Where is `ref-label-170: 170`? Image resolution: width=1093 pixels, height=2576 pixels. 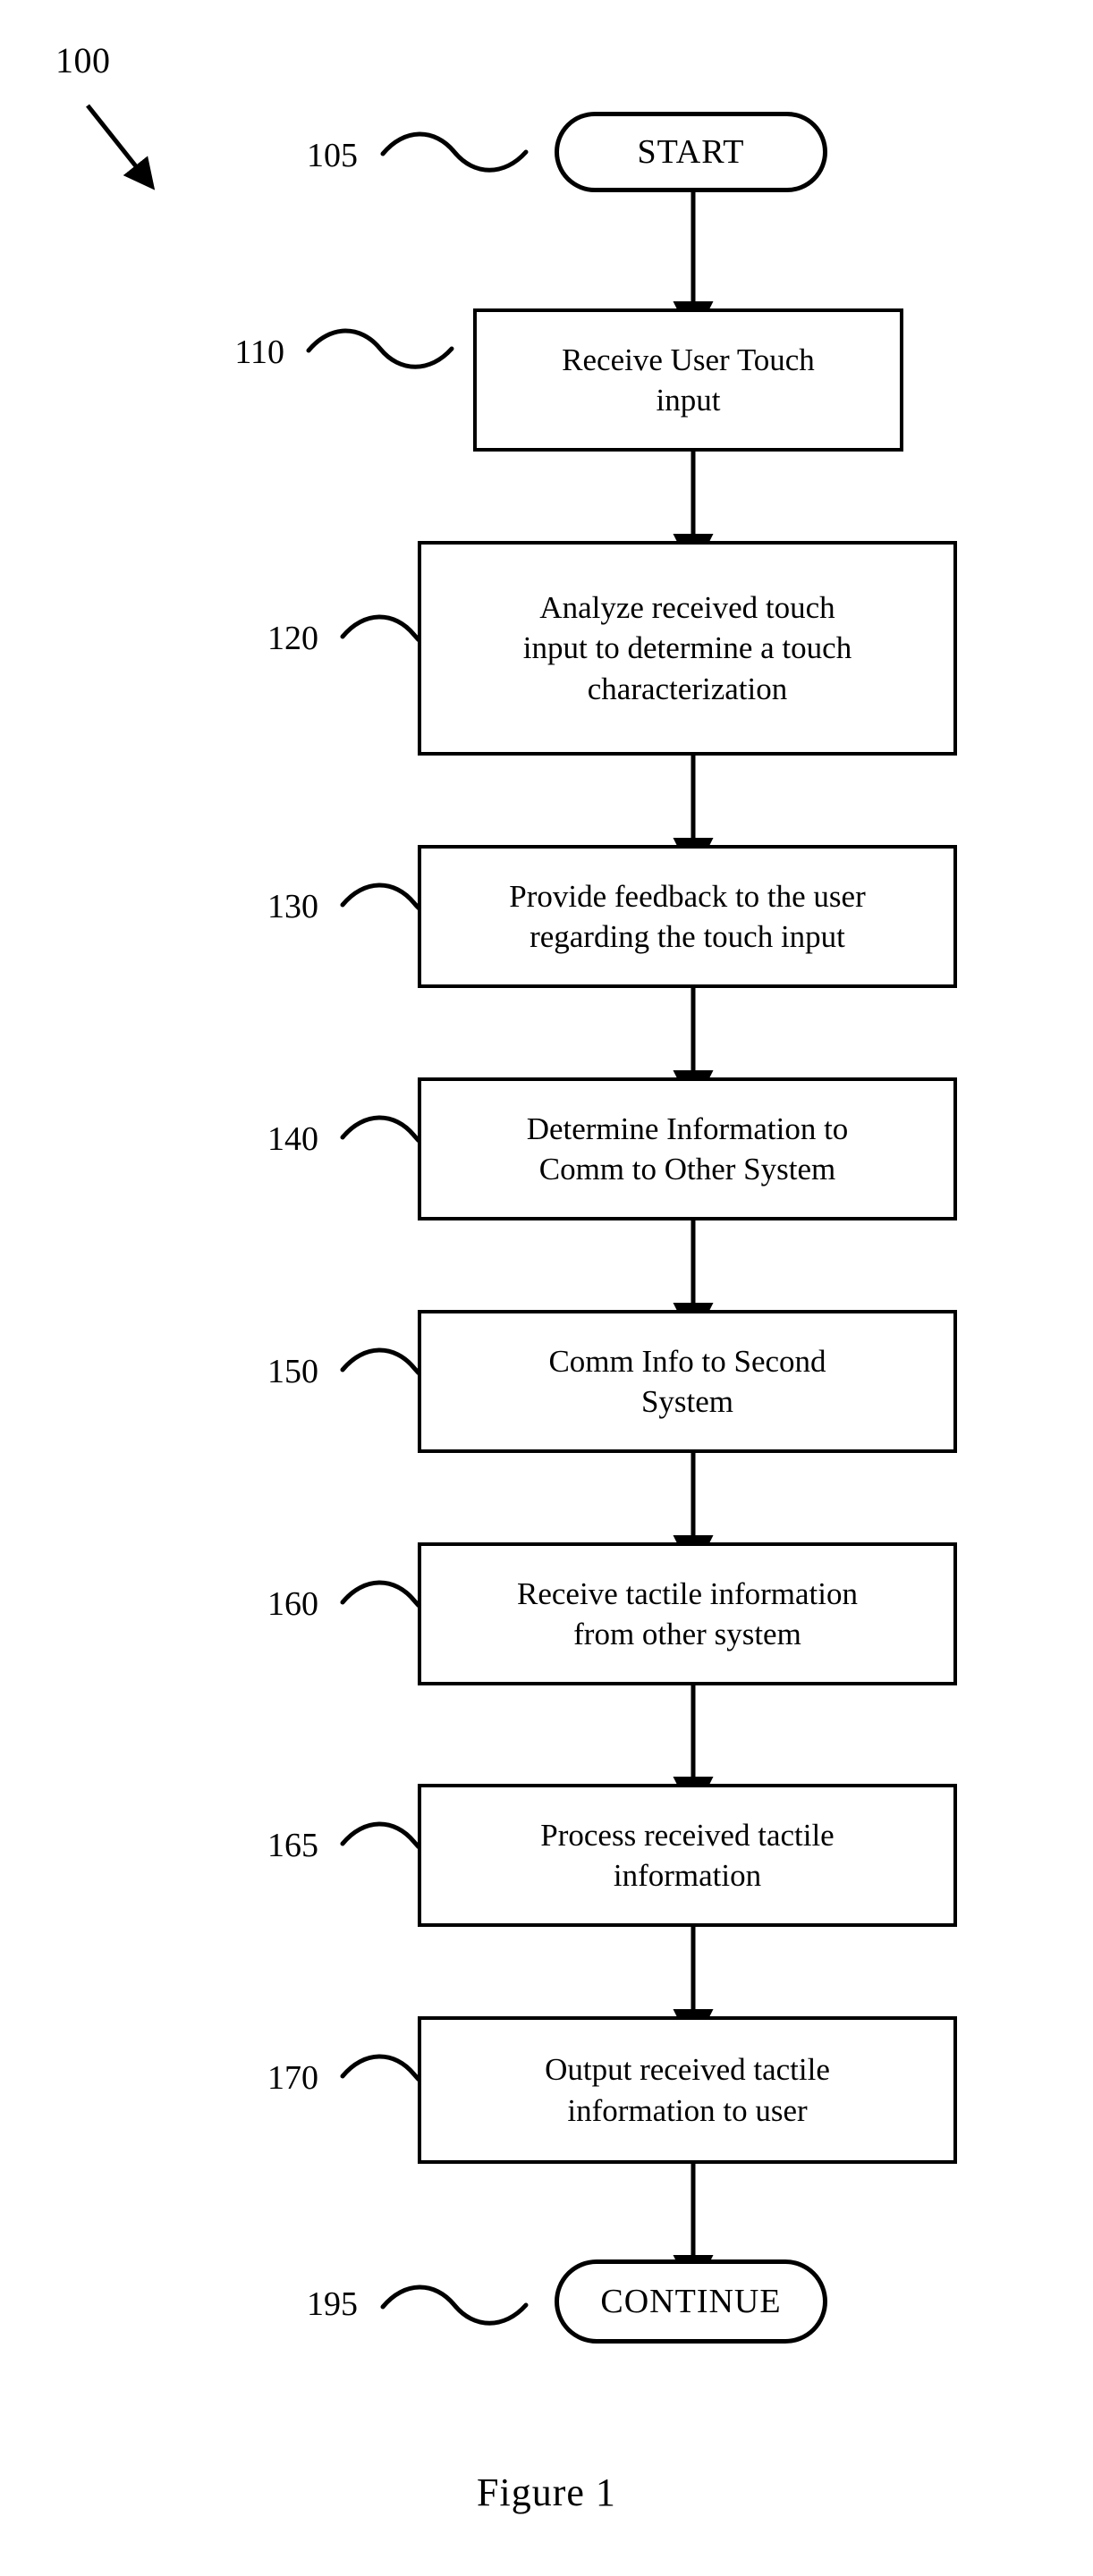
ref-label-170: 170 is located at coordinates (292, 2078).